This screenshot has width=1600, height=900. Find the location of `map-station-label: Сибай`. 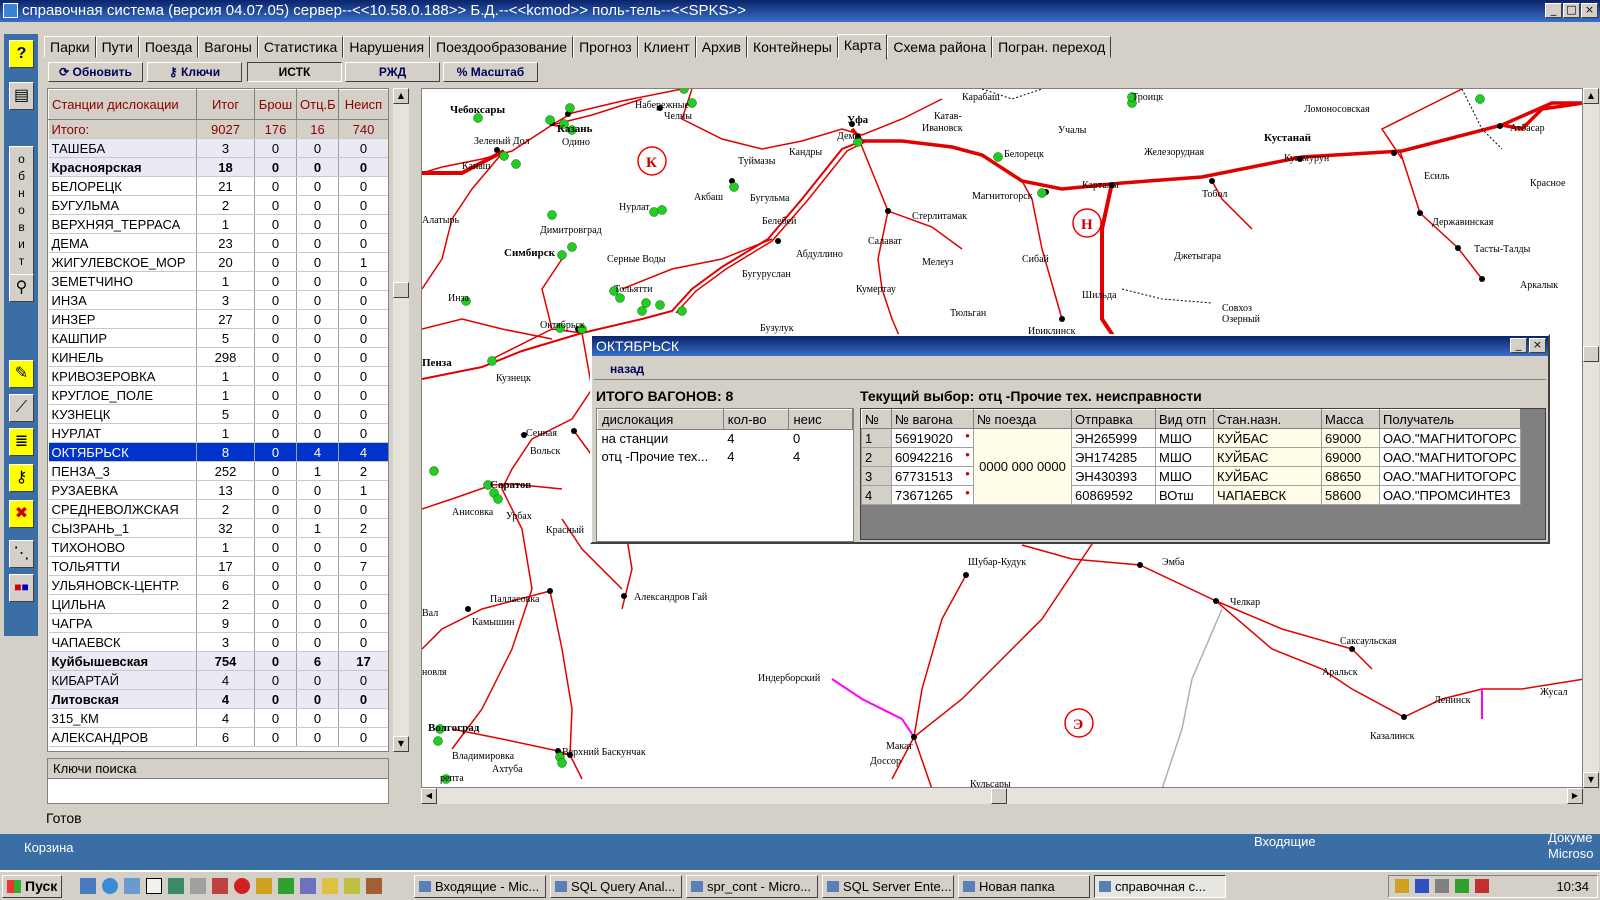

map-station-label: Сибай is located at coordinates (1036, 259).